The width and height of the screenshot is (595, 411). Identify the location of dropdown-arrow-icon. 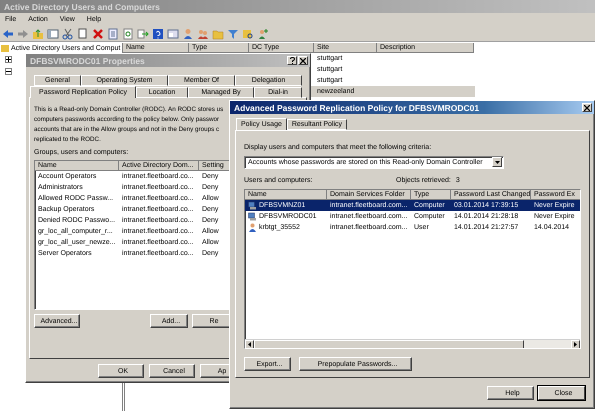
(497, 162).